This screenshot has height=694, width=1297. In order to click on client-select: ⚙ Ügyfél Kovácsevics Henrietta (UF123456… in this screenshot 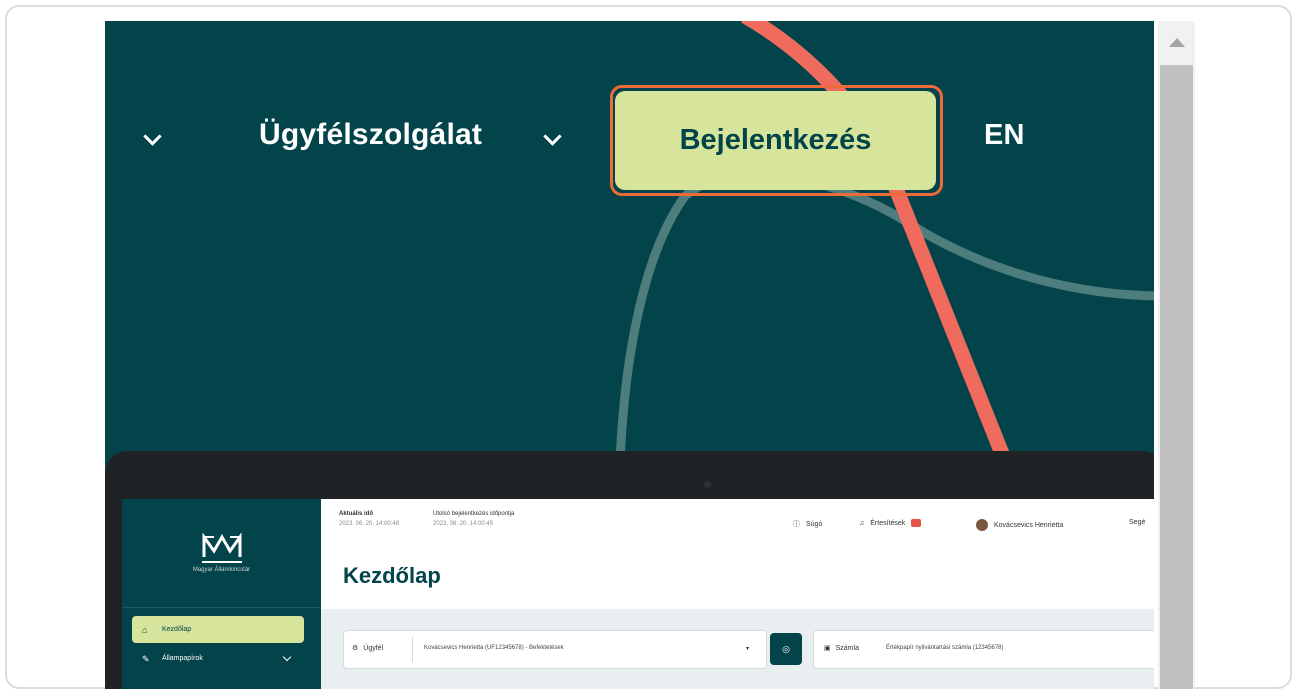, I will do `click(555, 649)`.